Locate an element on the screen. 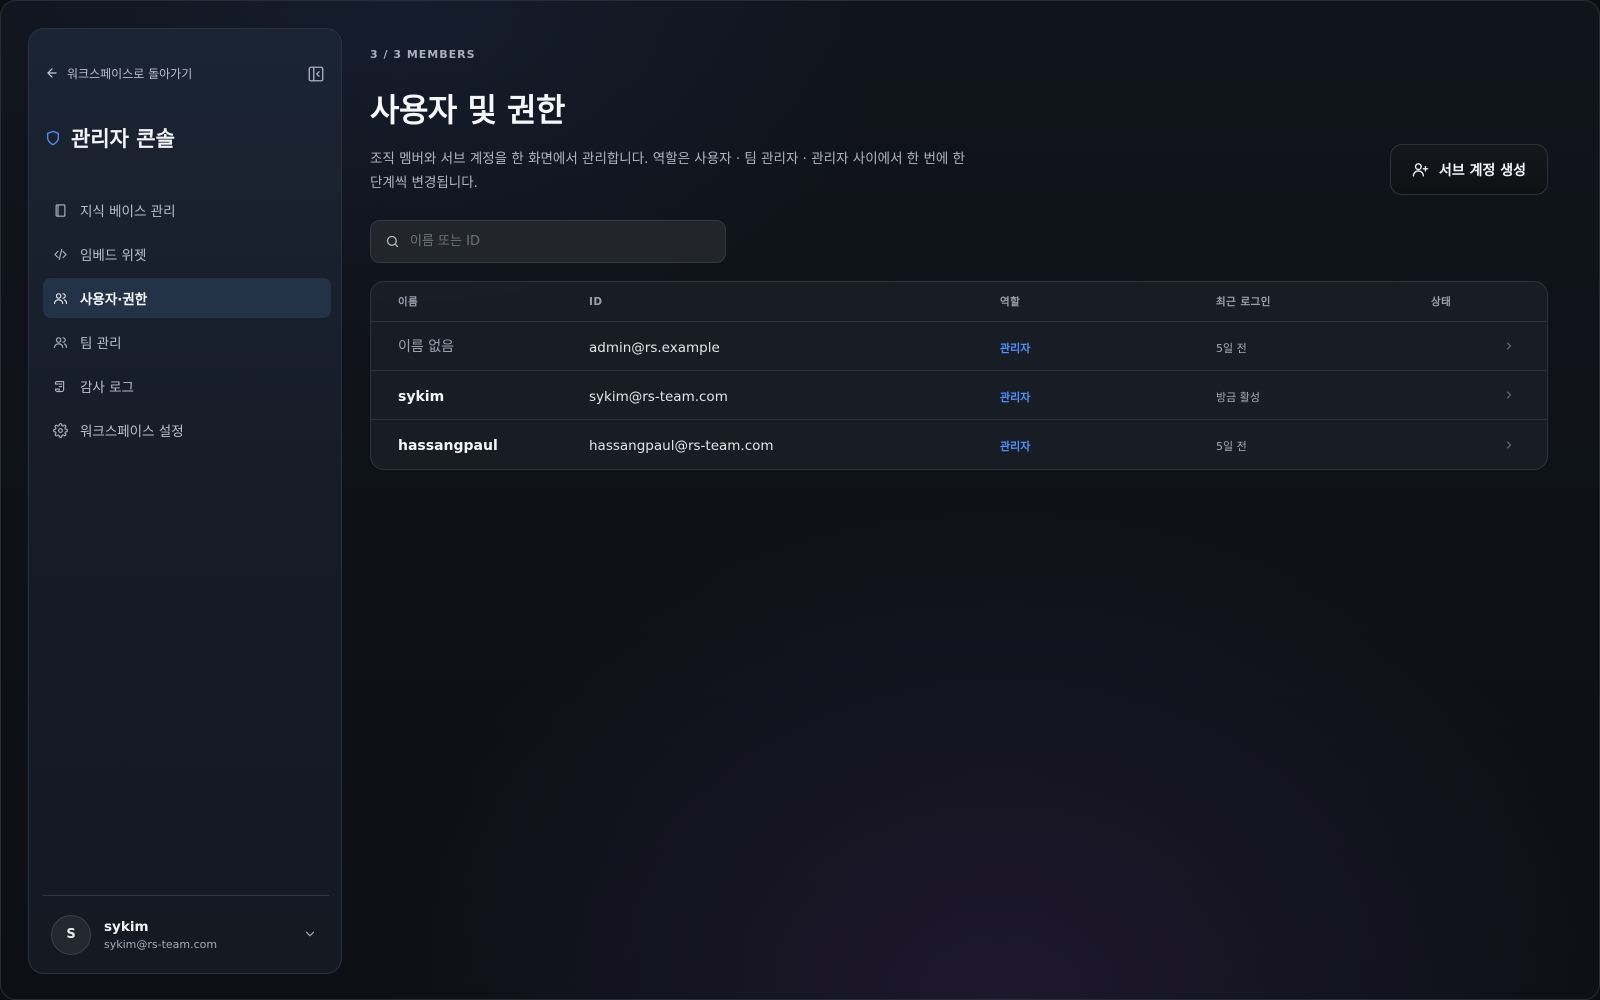 The width and height of the screenshot is (1600, 1000). current-user-menu: S sykim sykim@rs-team.com is located at coordinates (186, 934).